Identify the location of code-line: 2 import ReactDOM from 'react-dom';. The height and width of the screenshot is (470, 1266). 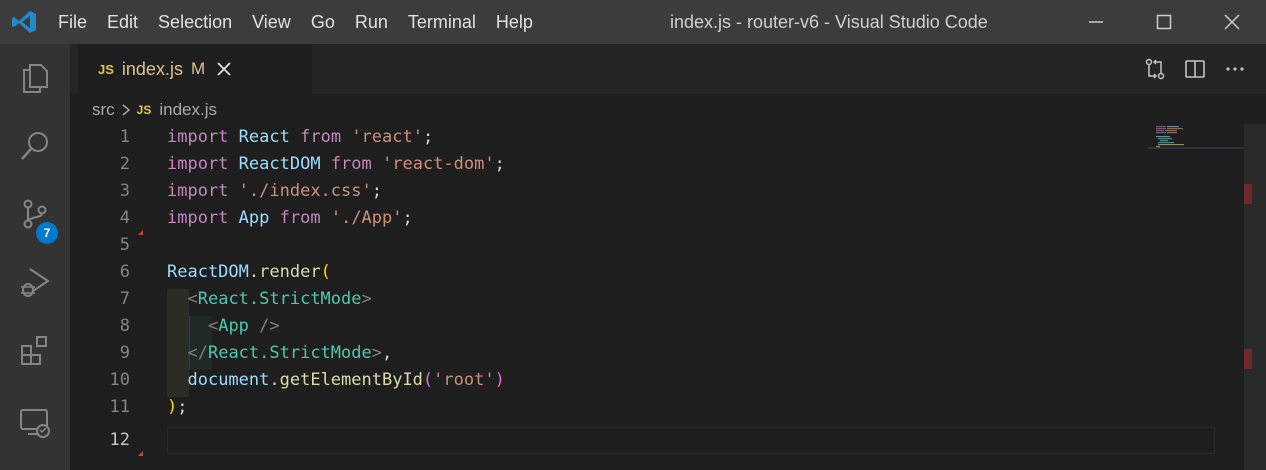
(608, 164).